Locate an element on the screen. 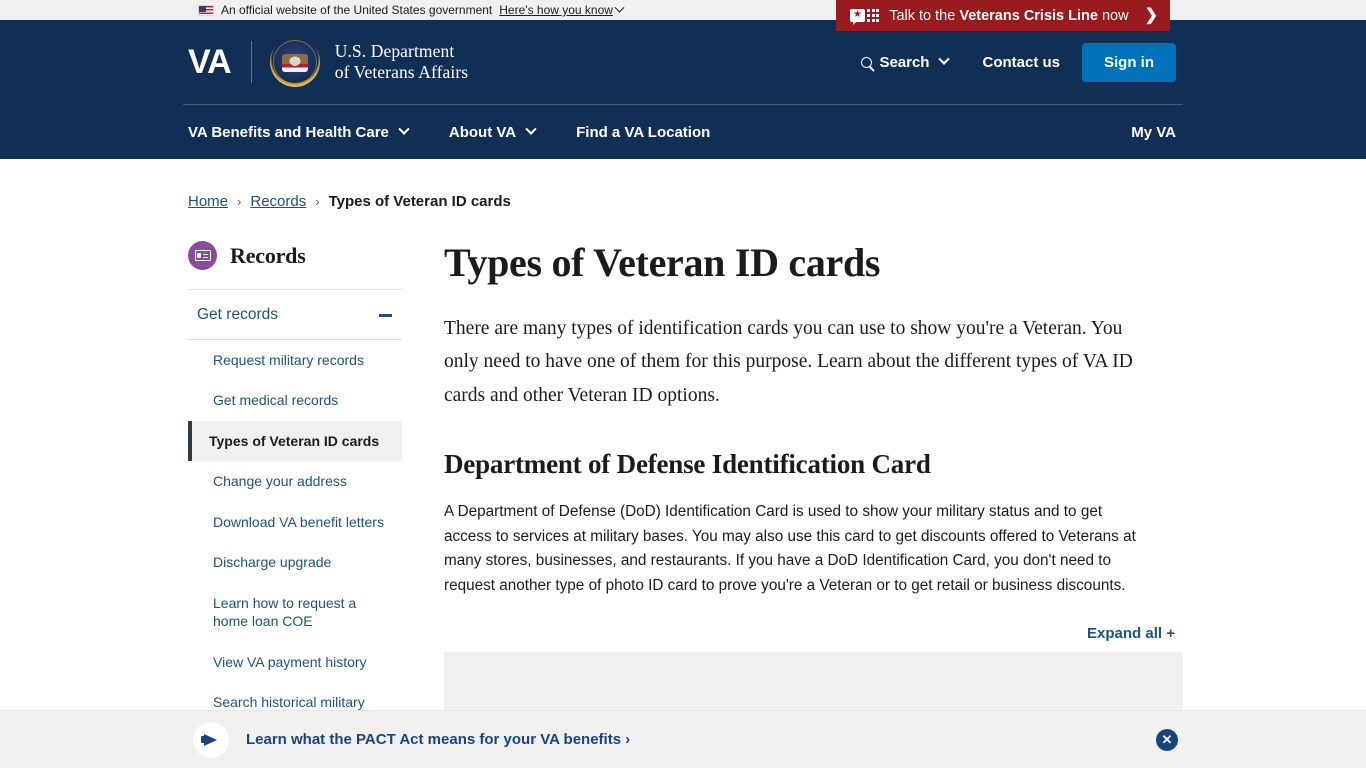 This screenshot has width=1366, height=768. breadcrumb-item-records: Records is located at coordinates (278, 201).